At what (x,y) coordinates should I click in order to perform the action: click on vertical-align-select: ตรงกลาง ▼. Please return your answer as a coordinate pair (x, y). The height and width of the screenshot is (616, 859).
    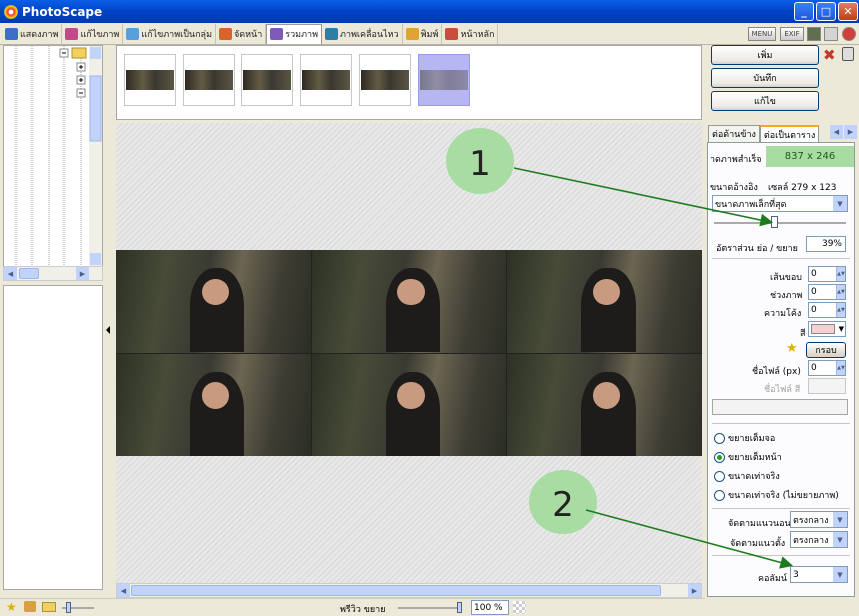
    Looking at the image, I should click on (819, 539).